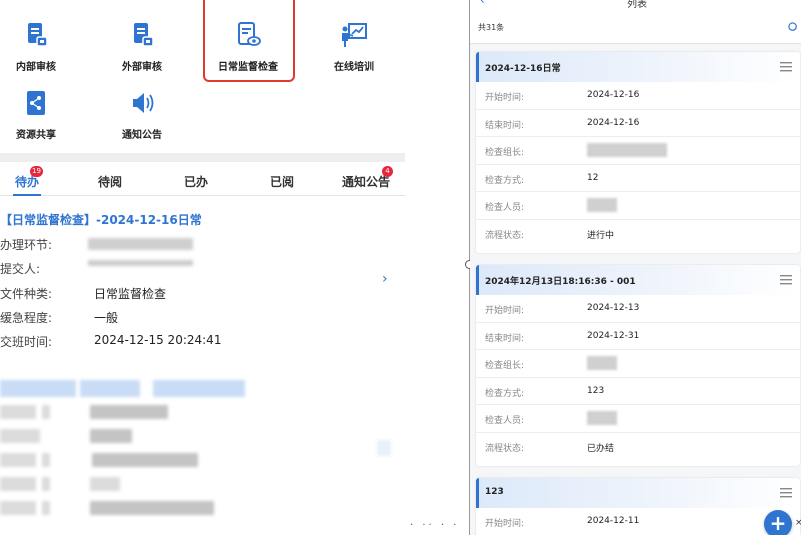 The width and height of the screenshot is (801, 535). I want to click on tile-resource-share: 资源共享, so click(41, 114).